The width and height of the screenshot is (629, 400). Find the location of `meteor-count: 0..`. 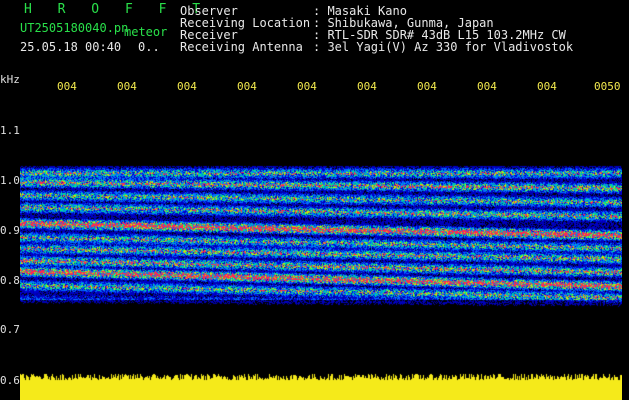

meteor-count: 0.. is located at coordinates (149, 47).